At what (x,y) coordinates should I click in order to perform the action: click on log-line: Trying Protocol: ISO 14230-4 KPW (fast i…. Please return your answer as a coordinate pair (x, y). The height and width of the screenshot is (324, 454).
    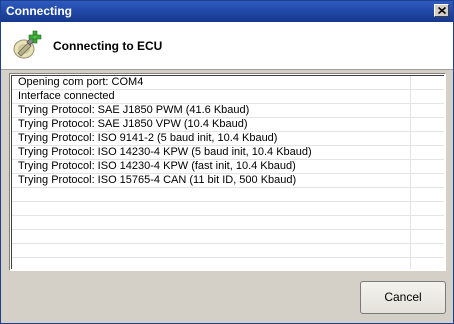
    Looking at the image, I should click on (157, 166).